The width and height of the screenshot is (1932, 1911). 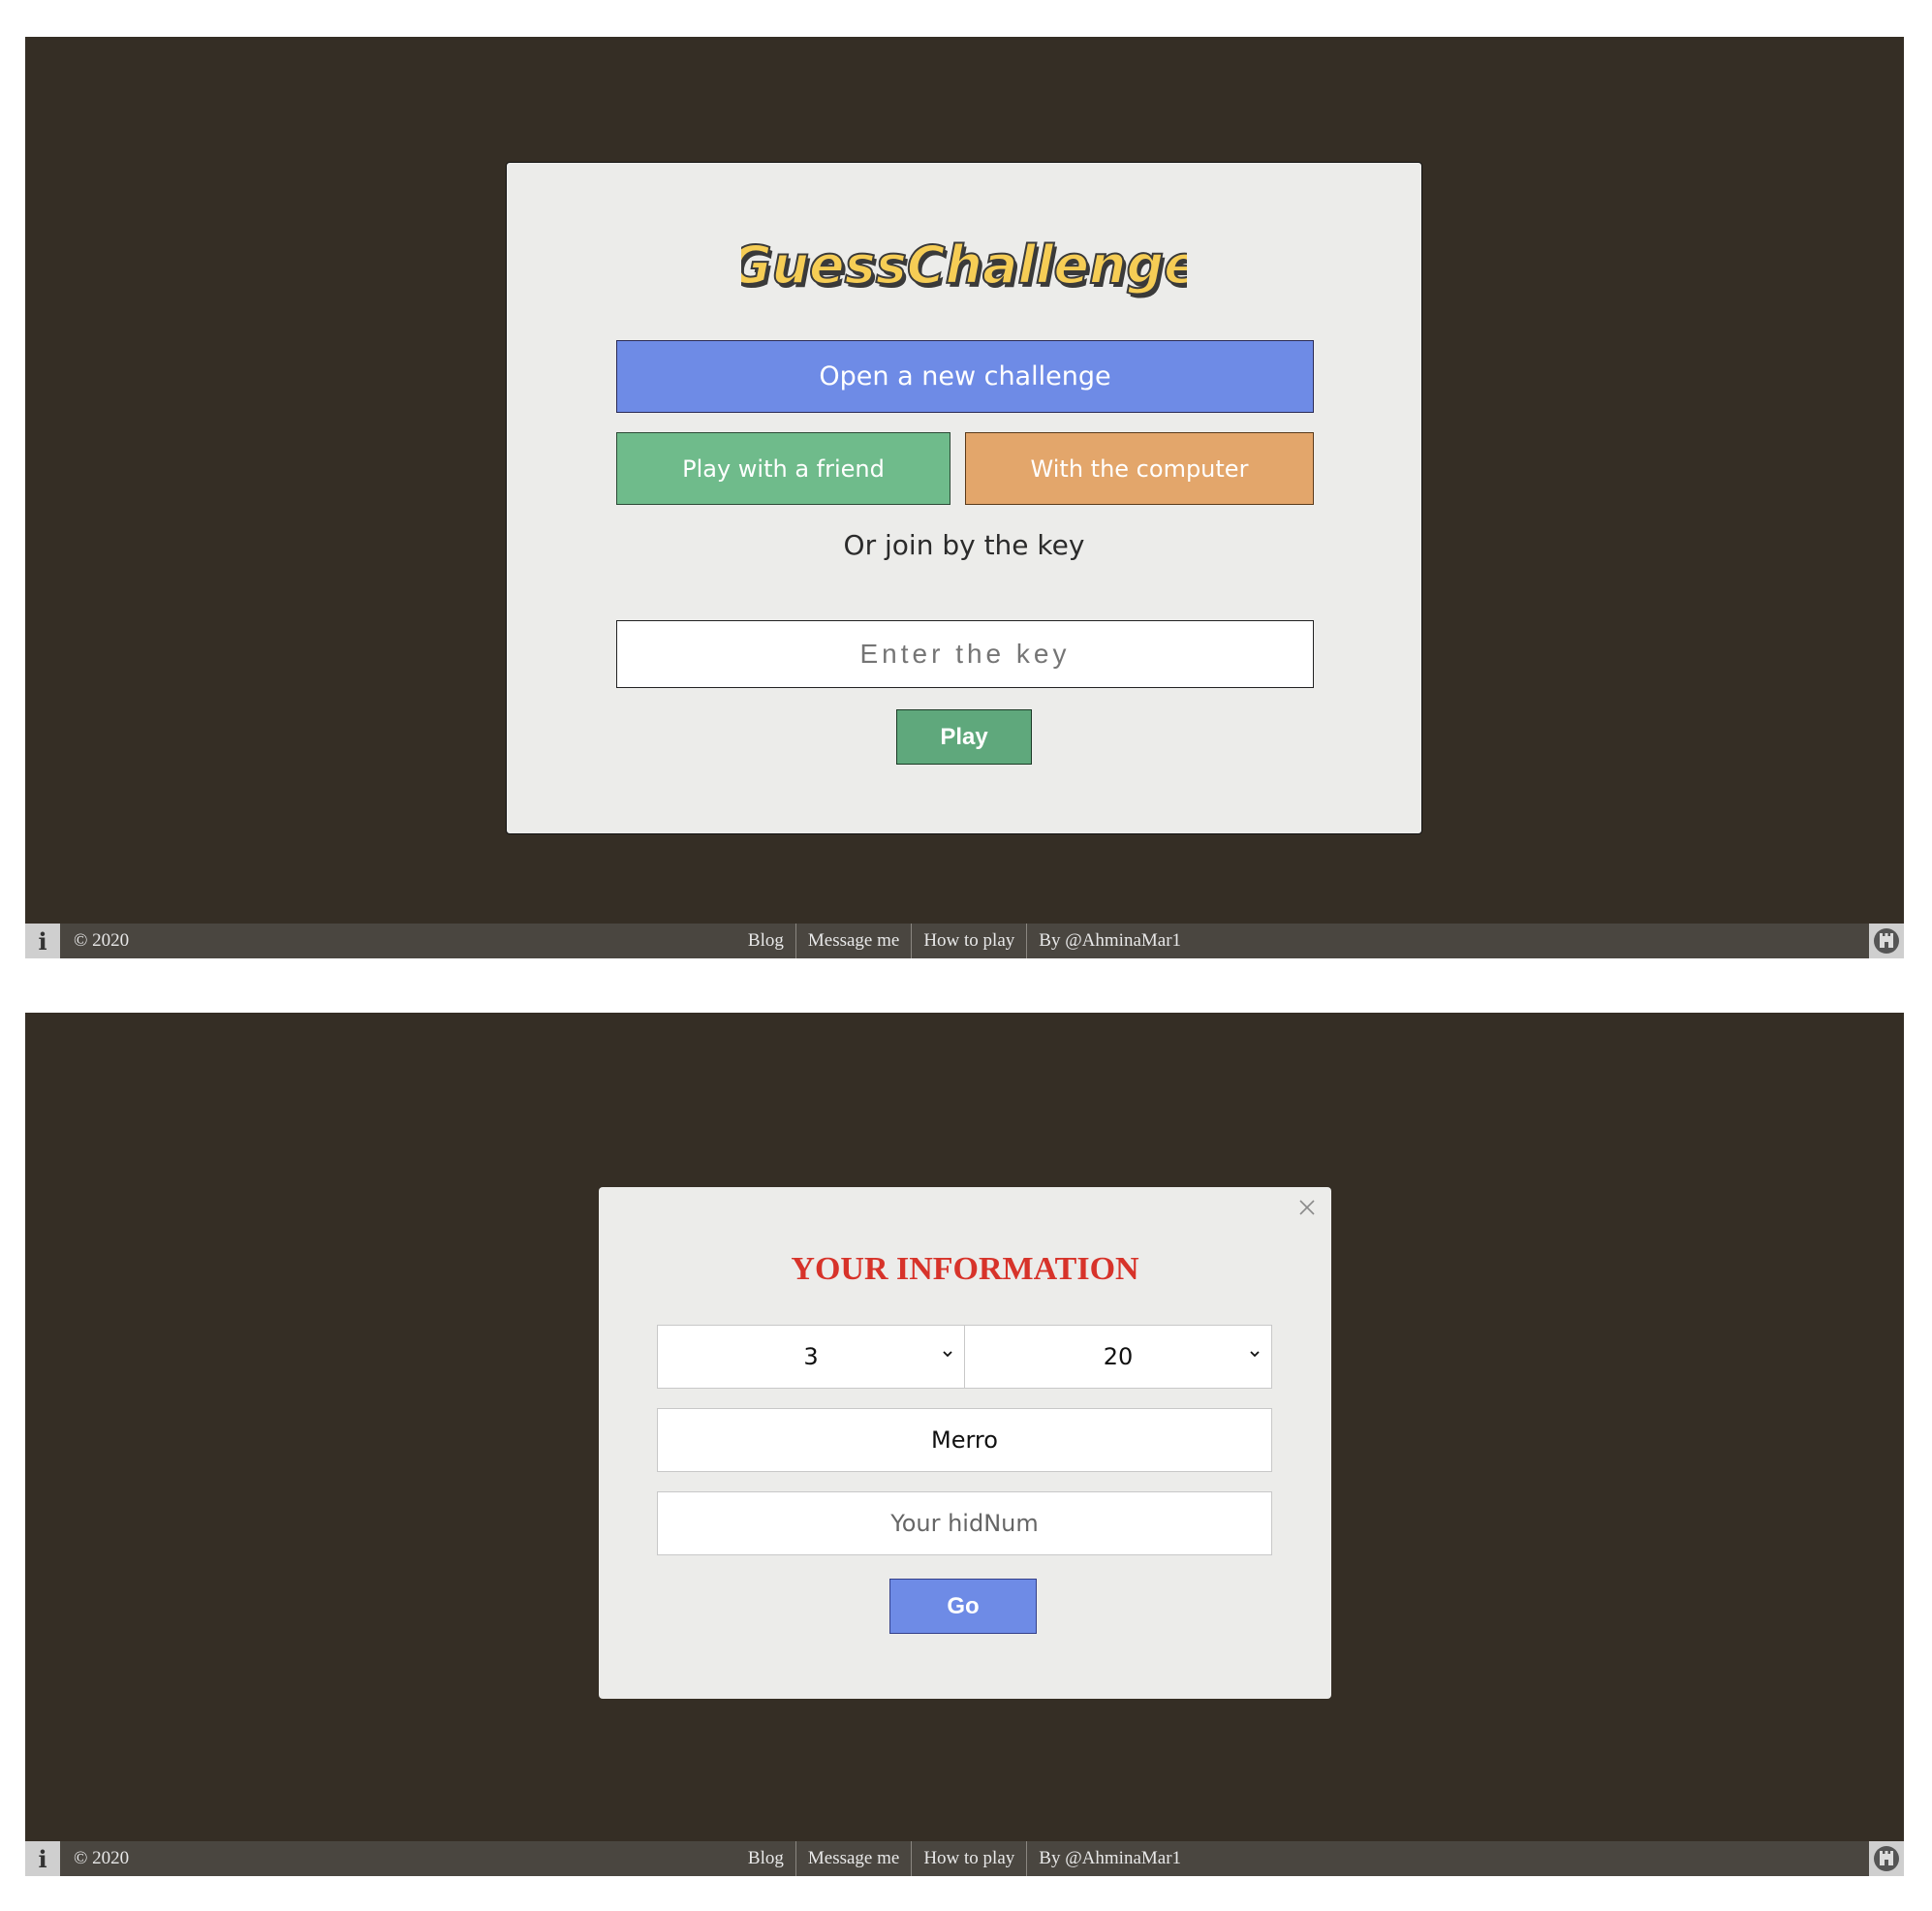 What do you see at coordinates (965, 654) in the screenshot?
I see `key-input` at bounding box center [965, 654].